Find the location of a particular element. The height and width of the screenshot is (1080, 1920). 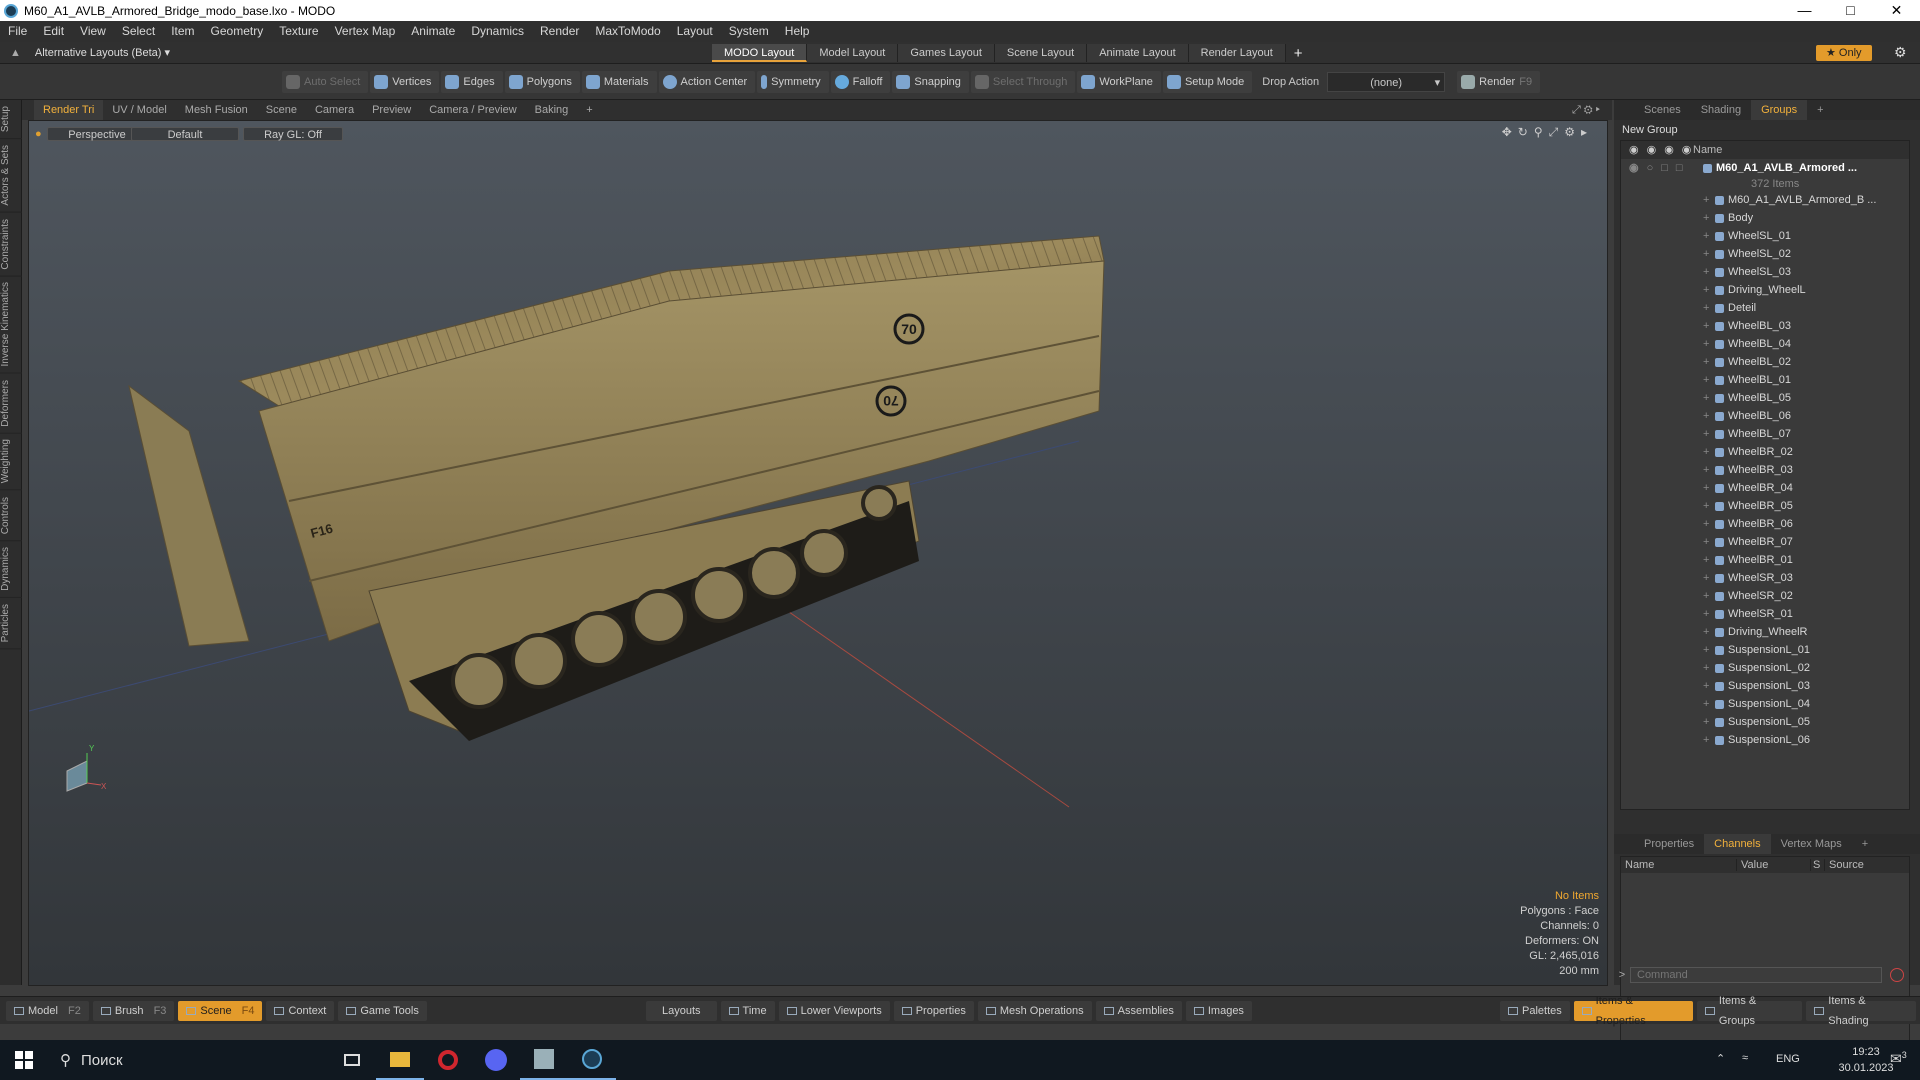

group-list-item: + SuspensionL_01 is located at coordinates (1765, 650).